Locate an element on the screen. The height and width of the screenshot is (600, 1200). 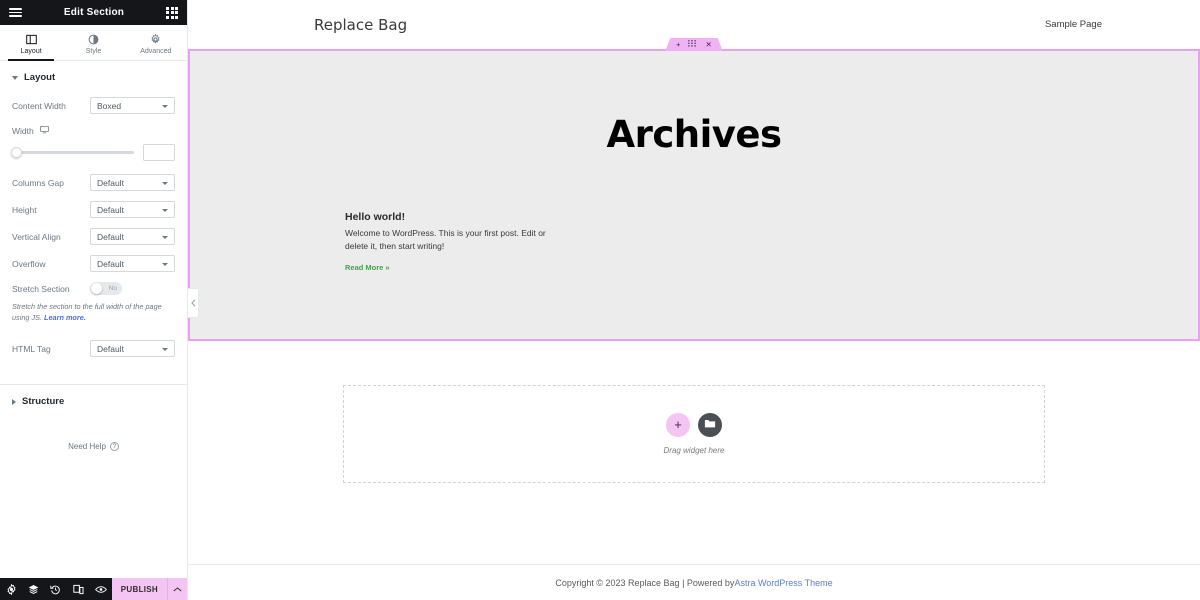
tab-layout: Layout is located at coordinates (31, 43).